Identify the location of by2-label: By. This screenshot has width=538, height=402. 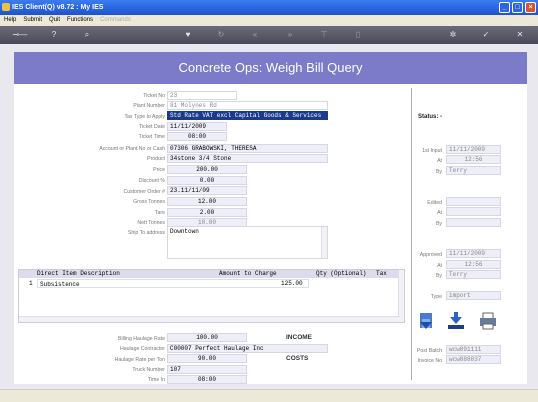
(438, 224).